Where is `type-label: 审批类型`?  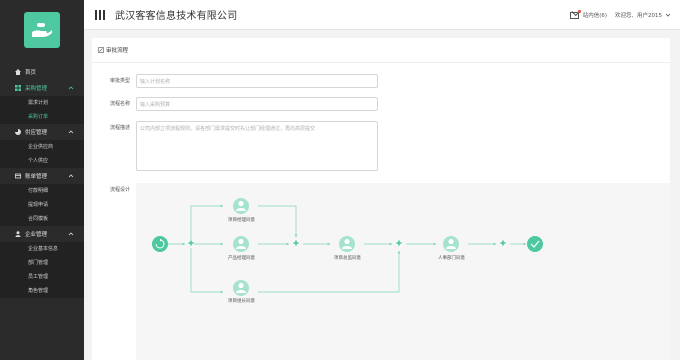
type-label: 审批类型 is located at coordinates (120, 81).